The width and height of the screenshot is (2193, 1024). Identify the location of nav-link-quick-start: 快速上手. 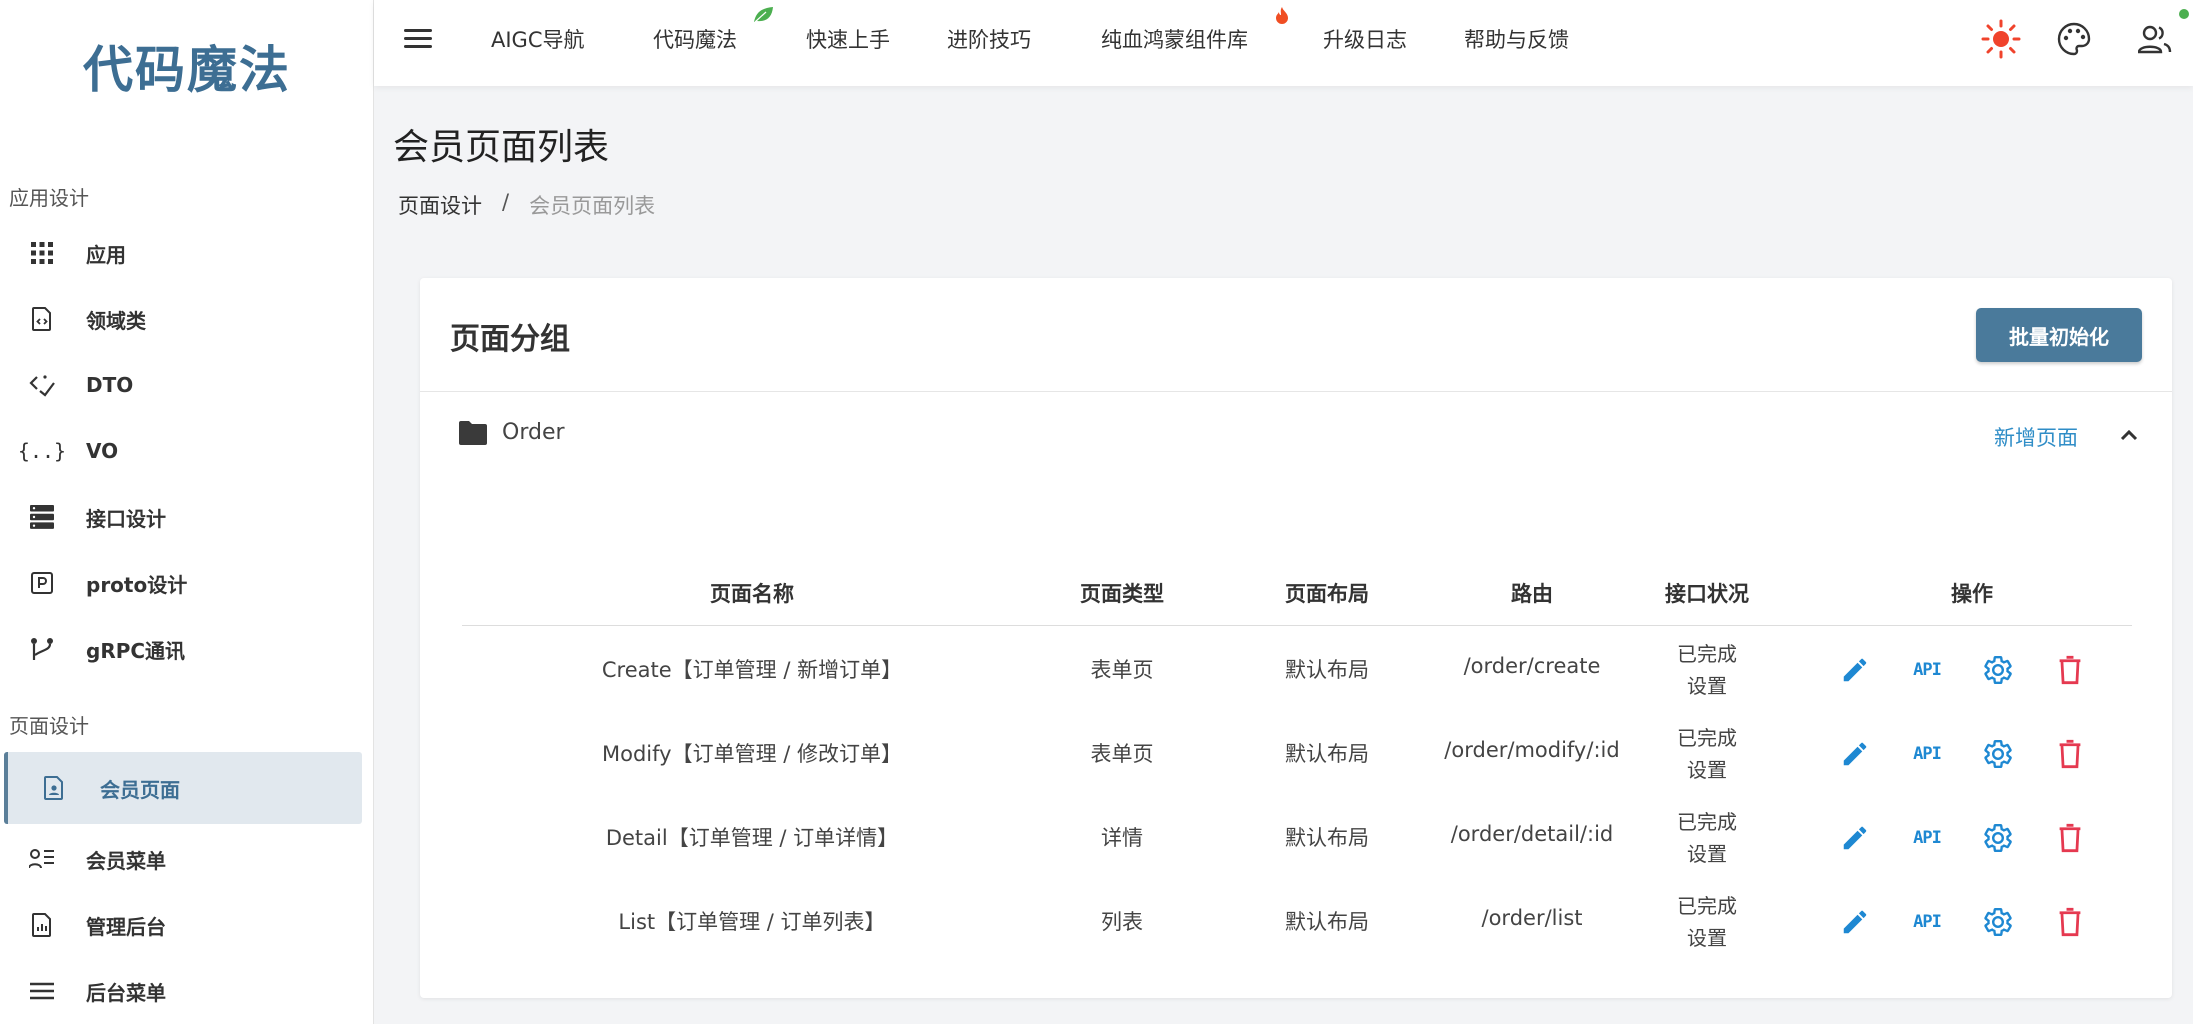
(848, 39).